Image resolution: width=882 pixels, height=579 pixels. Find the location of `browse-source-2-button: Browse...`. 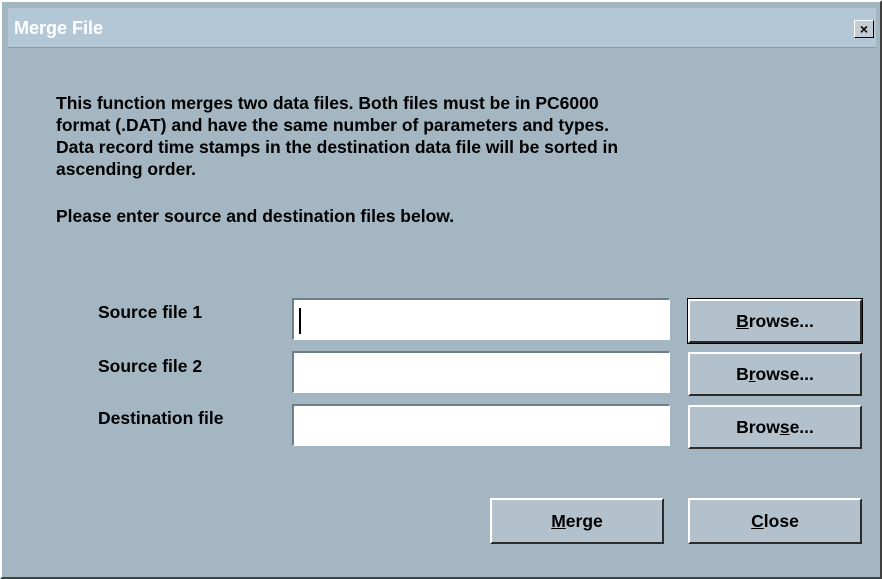

browse-source-2-button: Browse... is located at coordinates (775, 374).